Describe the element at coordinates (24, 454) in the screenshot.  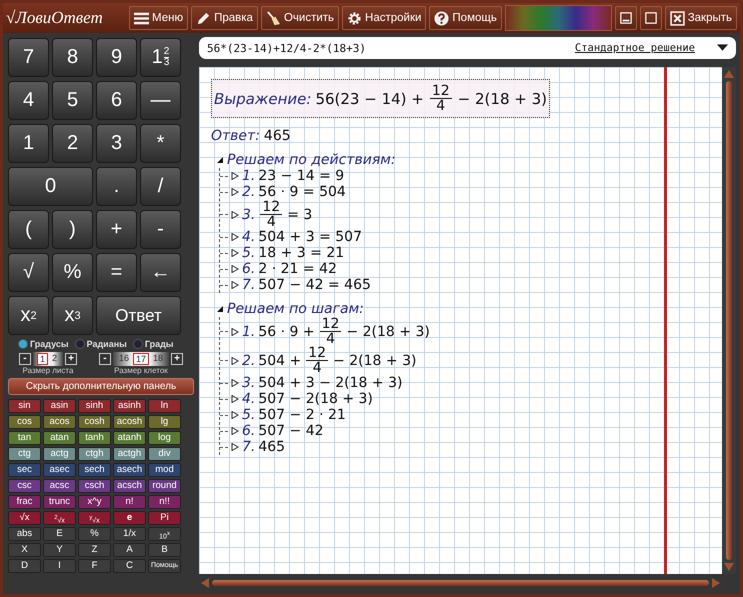
I see `function-key: ctg` at that location.